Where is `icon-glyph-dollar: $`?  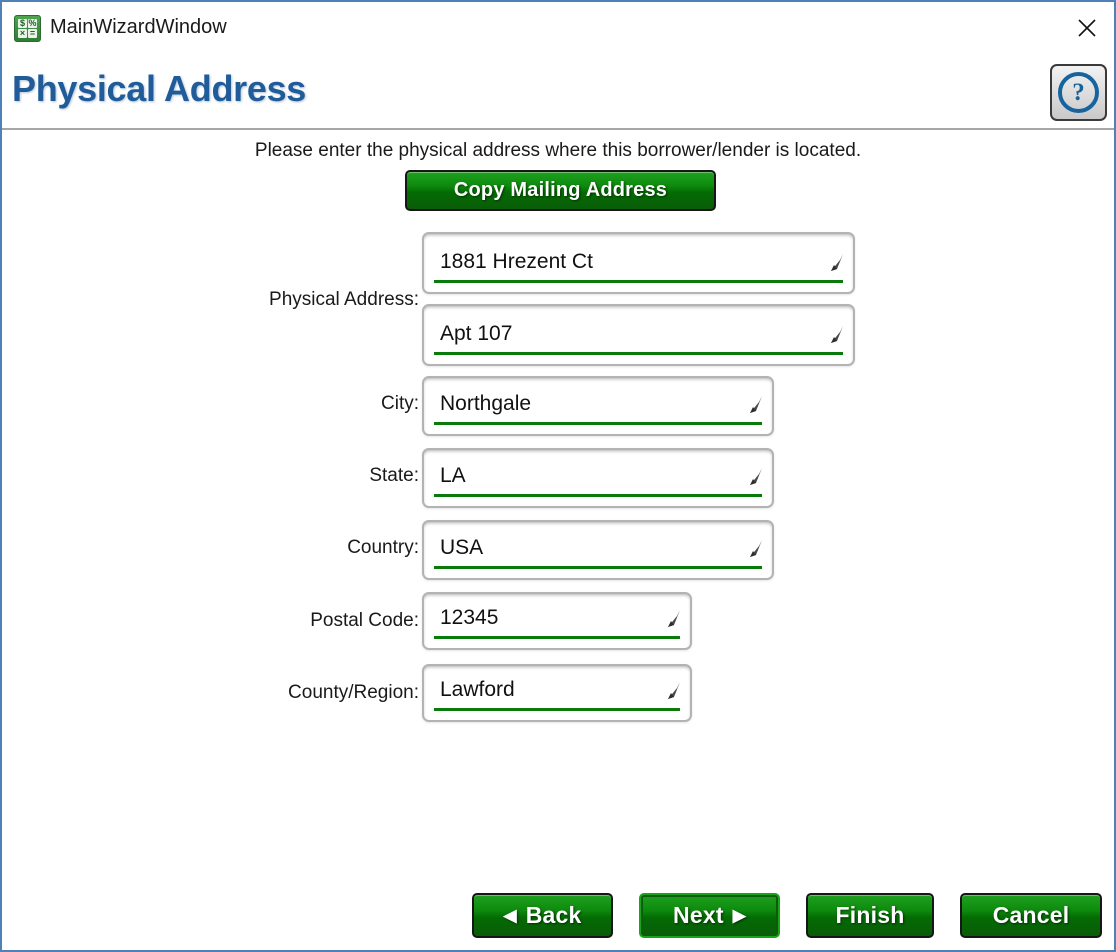 icon-glyph-dollar: $ is located at coordinates (22, 23).